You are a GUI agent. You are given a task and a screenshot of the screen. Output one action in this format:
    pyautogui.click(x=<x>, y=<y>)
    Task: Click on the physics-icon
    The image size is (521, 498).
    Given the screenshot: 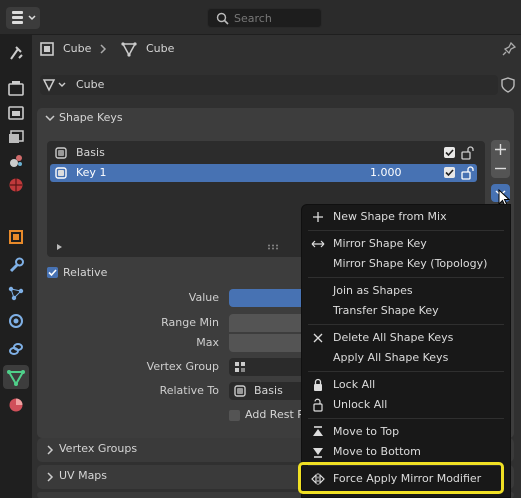 What is the action you would take?
    pyautogui.click(x=16, y=321)
    